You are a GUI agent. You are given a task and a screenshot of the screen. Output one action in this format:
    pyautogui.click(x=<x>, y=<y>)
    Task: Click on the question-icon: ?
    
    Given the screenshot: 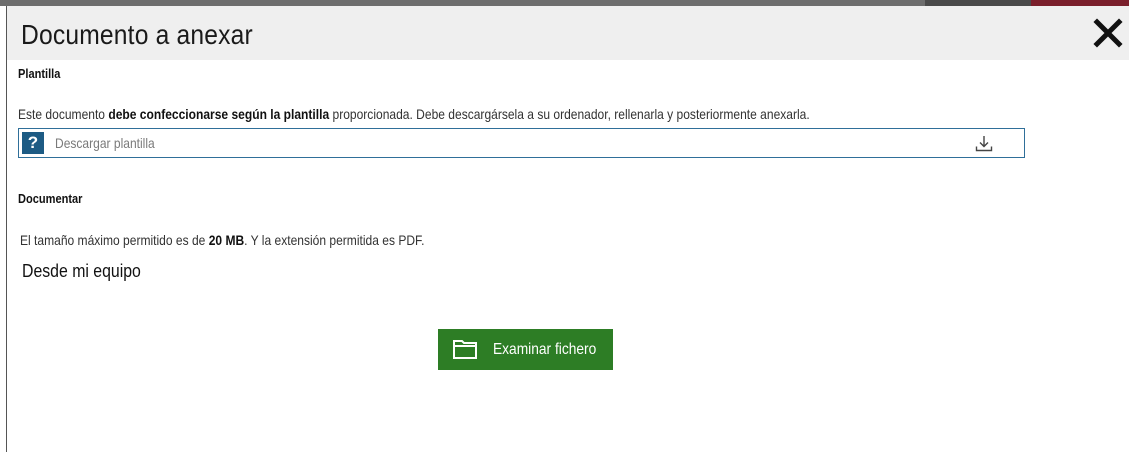 What is the action you would take?
    pyautogui.click(x=33, y=143)
    